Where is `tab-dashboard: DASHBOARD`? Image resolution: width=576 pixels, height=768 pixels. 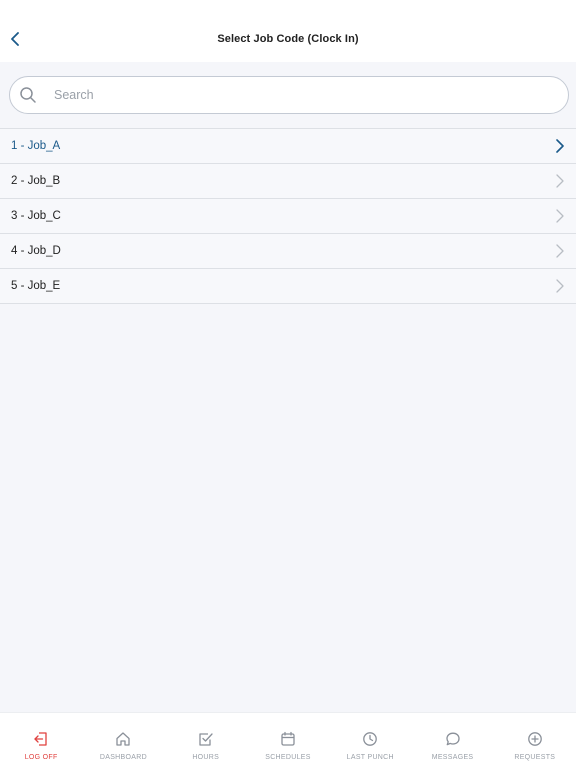 tab-dashboard: DASHBOARD is located at coordinates (123, 740).